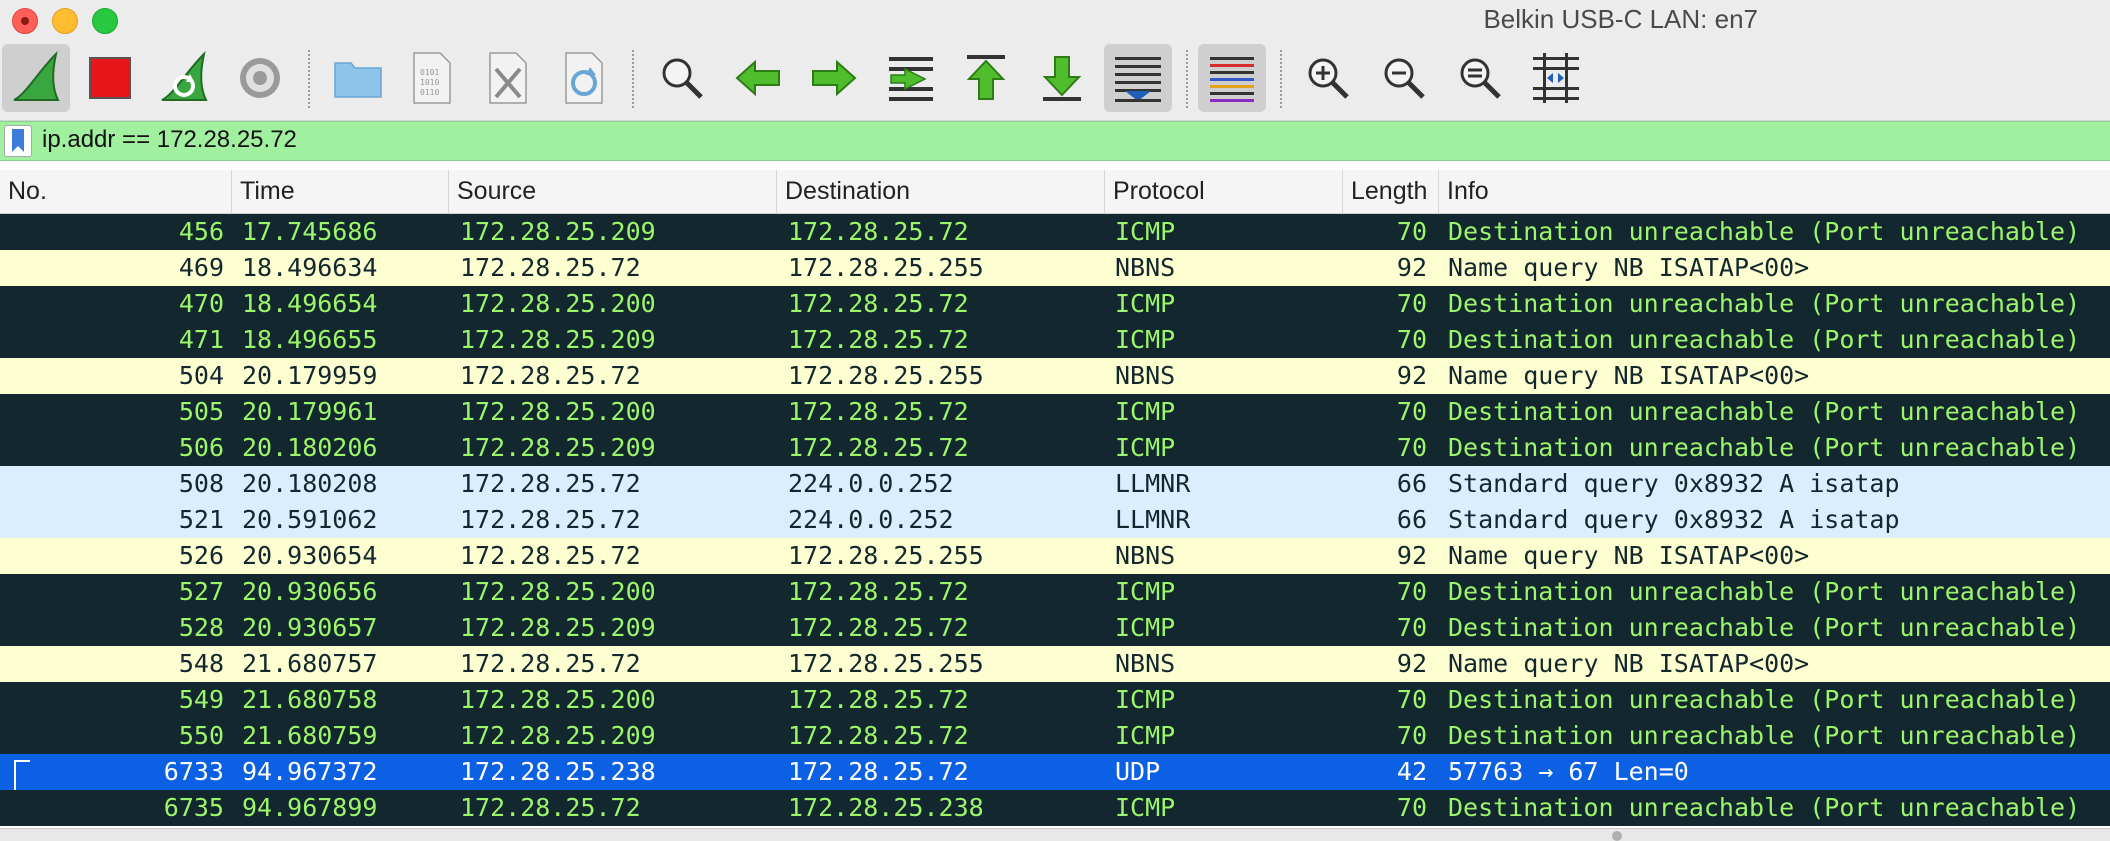 Image resolution: width=2110 pixels, height=841 pixels. I want to click on packet-length: 66, so click(1411, 483).